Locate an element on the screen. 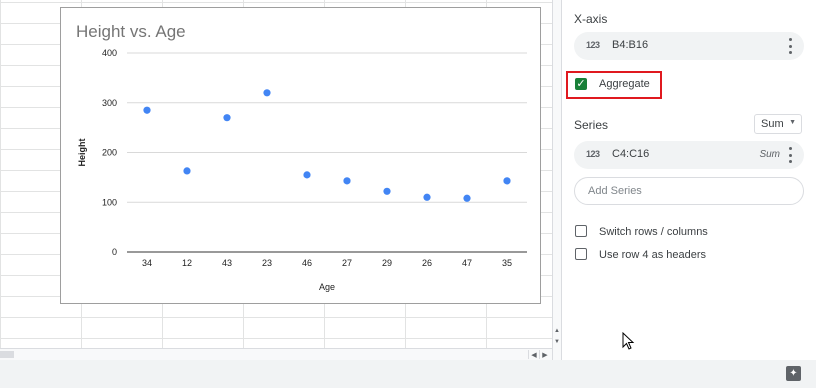 This screenshot has height=388, width=816. x-axis-label: Age is located at coordinates (327, 287).